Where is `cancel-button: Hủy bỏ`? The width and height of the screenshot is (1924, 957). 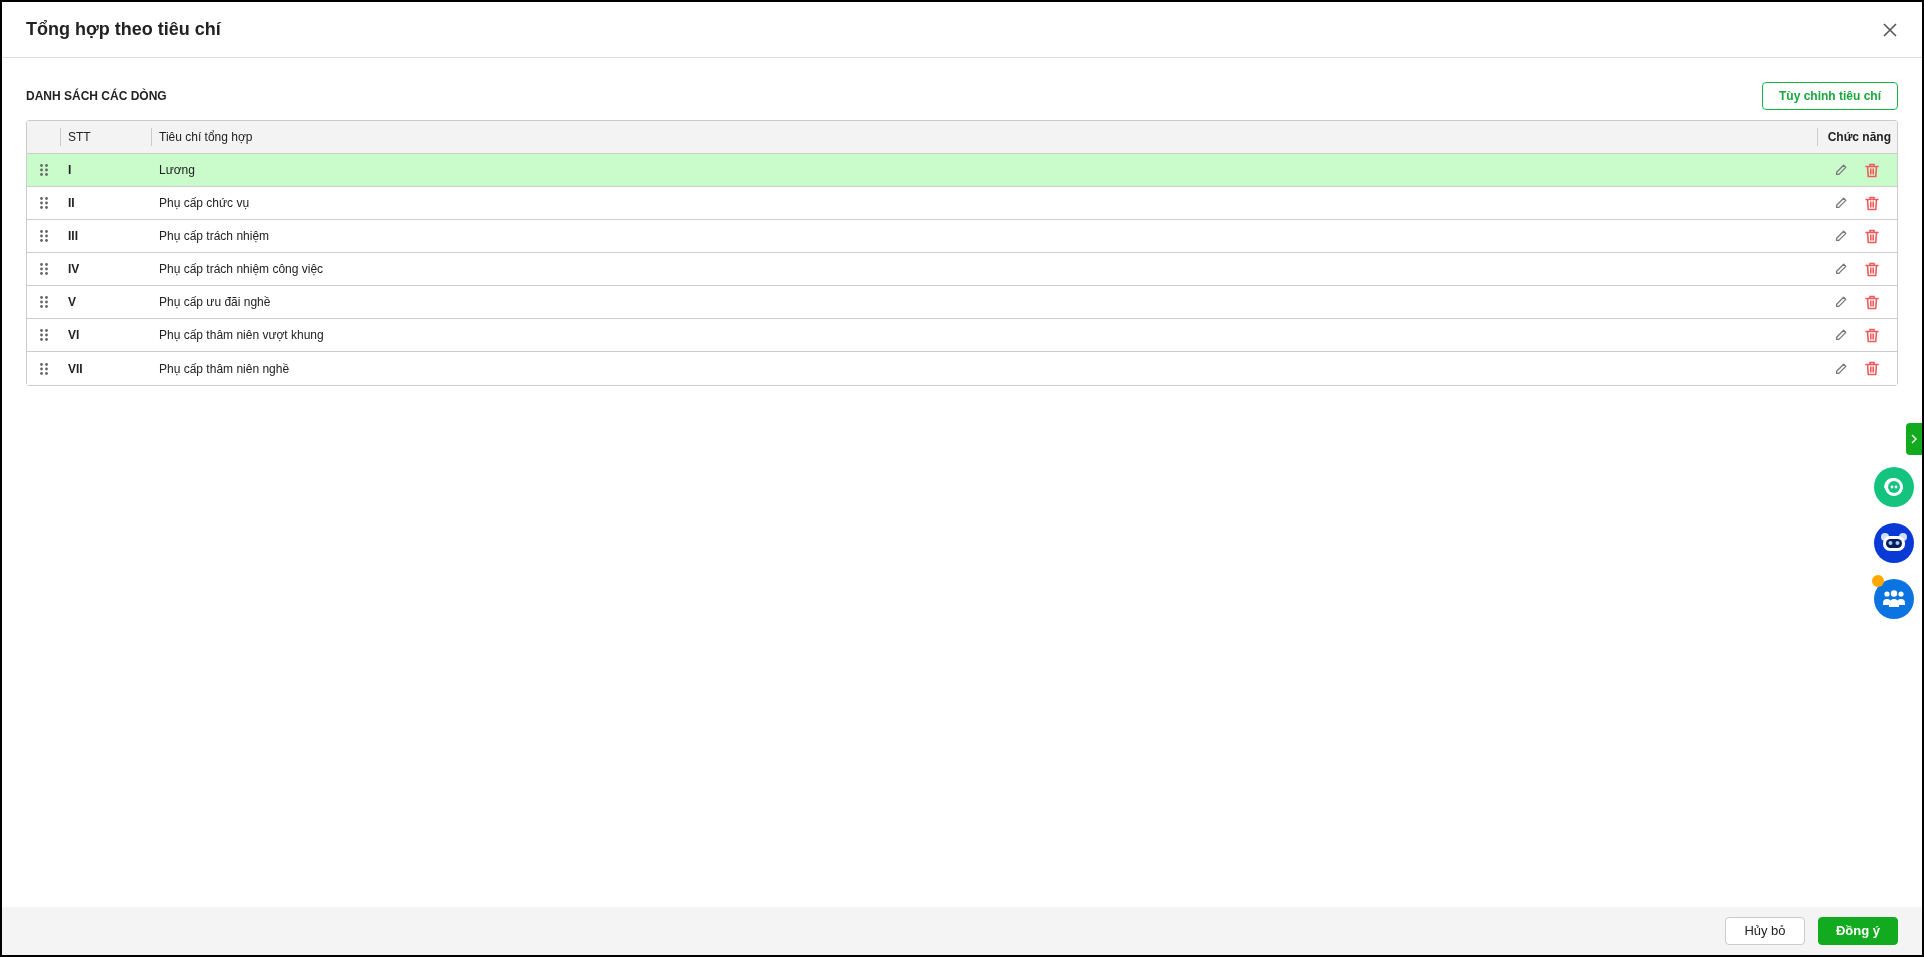
cancel-button: Hủy bỏ is located at coordinates (1765, 931).